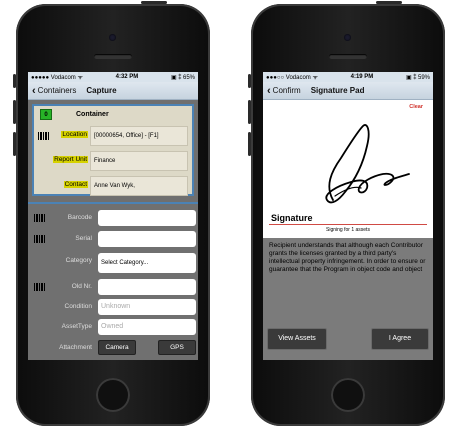 The width and height of the screenshot is (455, 430). What do you see at coordinates (39, 287) in the screenshot?
I see `old-nr-scan-icon` at bounding box center [39, 287].